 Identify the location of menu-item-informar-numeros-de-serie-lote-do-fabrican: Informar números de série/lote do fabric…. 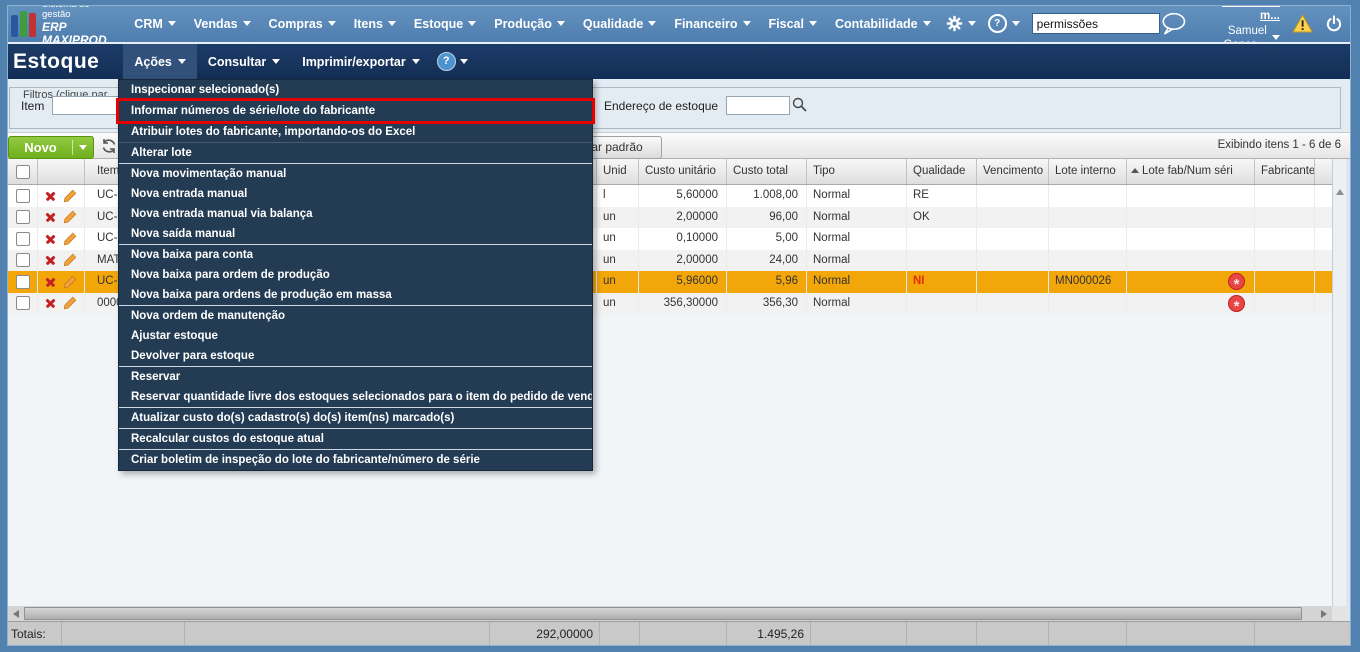
(355, 111).